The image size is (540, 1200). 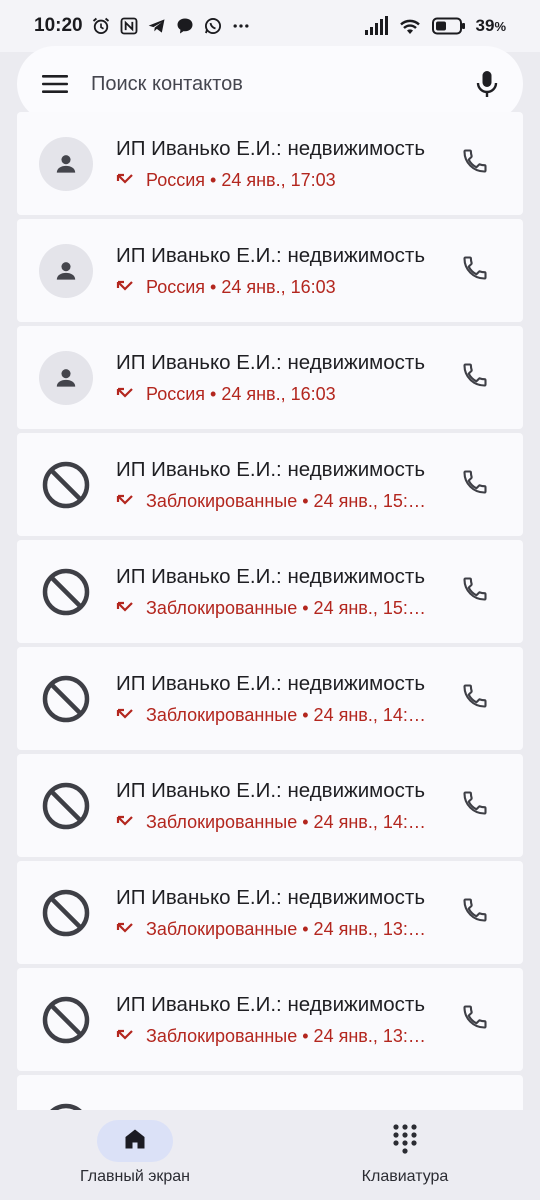 I want to click on nav-home-pill, so click(x=135, y=1141).